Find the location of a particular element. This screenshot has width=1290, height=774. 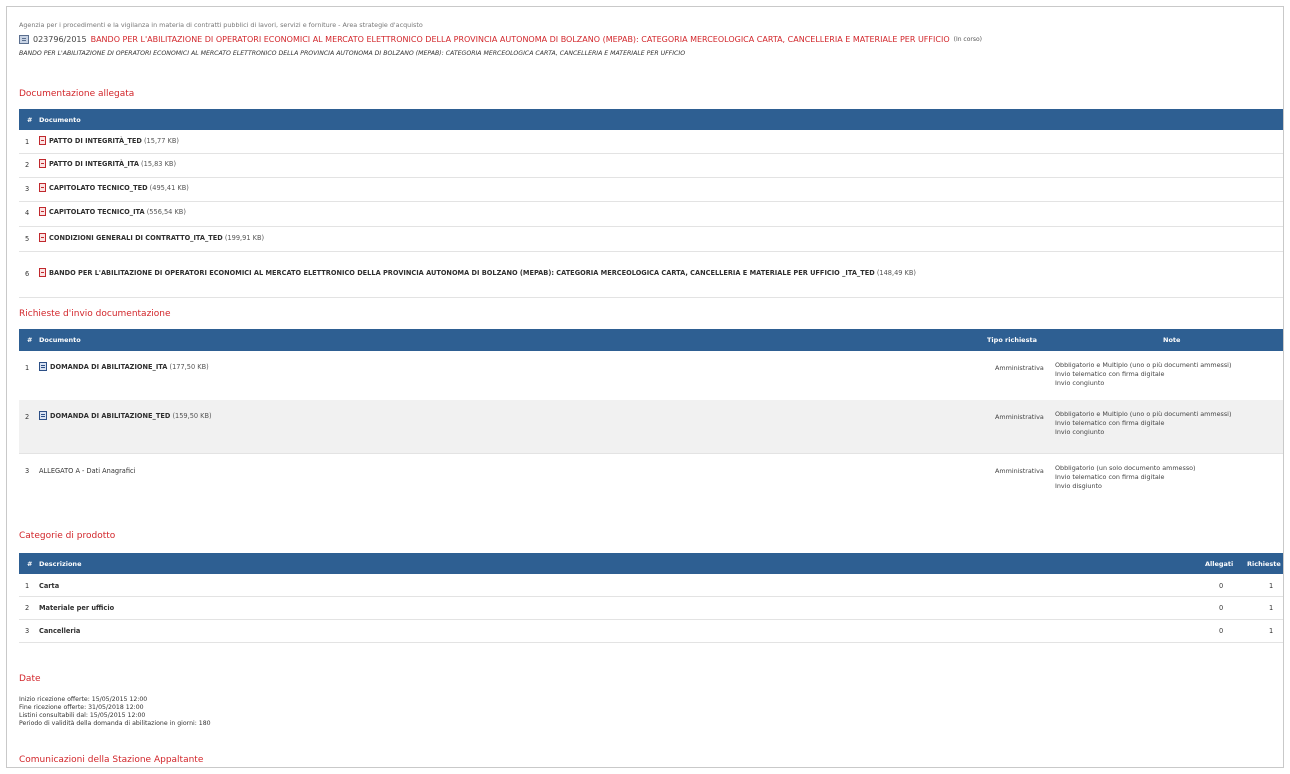

categorie-table-header: # Descrizione Allegati Richieste is located at coordinates (651, 563).